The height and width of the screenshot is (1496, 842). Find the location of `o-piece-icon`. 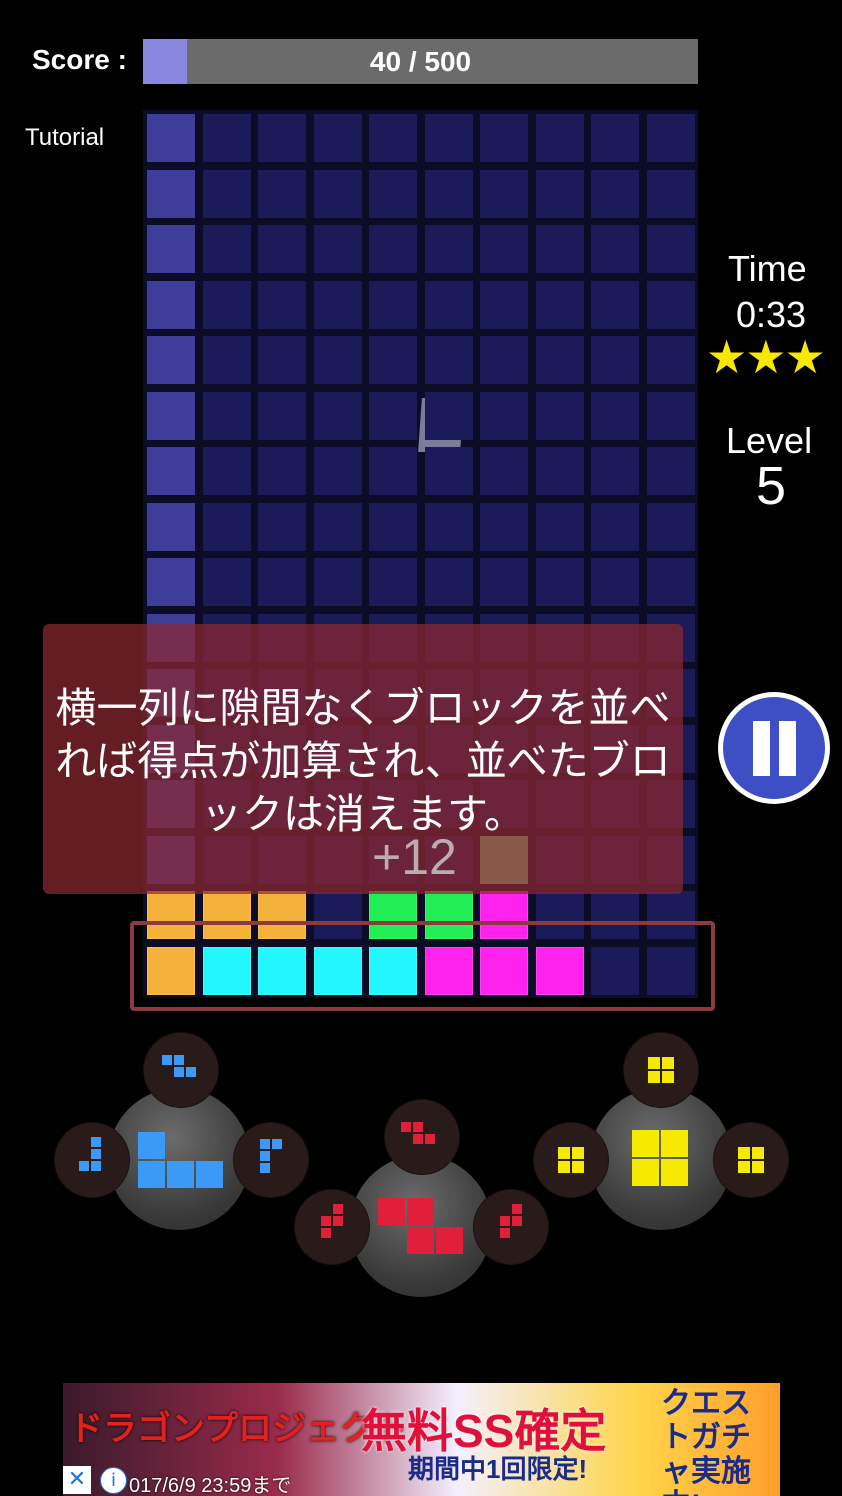

o-piece-icon is located at coordinates (751, 1160).